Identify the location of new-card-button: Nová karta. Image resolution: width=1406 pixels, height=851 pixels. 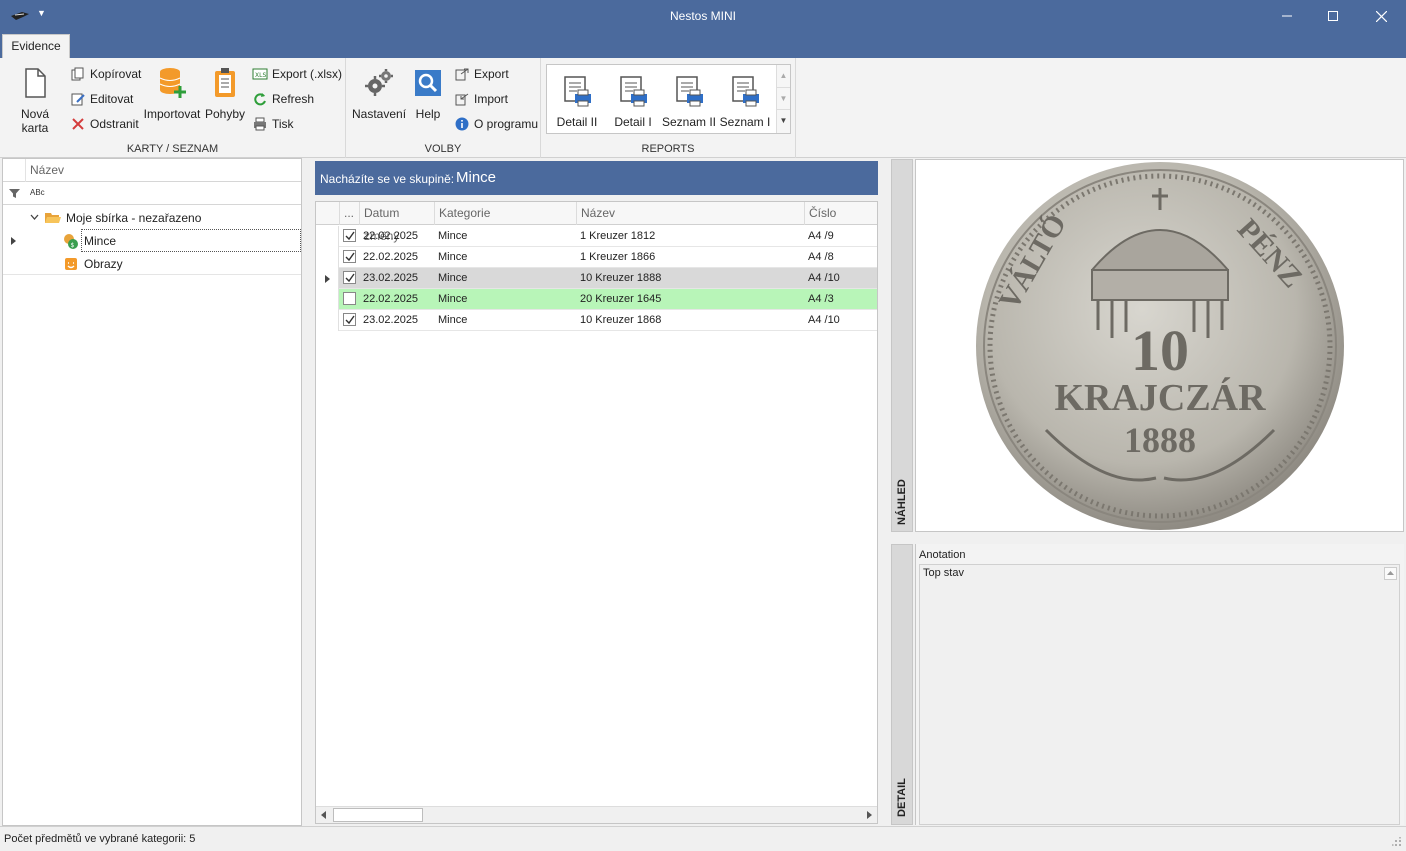
(35, 100).